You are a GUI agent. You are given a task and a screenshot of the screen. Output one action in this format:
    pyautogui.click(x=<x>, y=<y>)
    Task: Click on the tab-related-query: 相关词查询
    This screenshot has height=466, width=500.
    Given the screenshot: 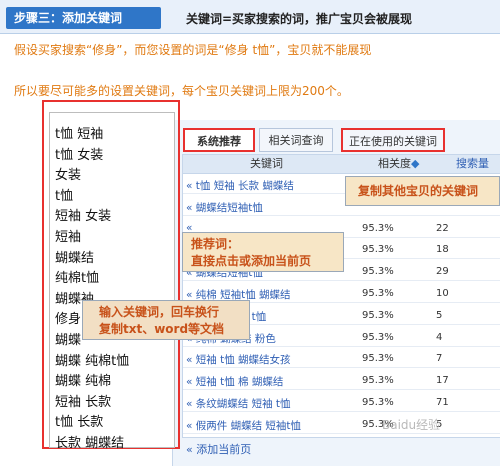 What is the action you would take?
    pyautogui.click(x=296, y=140)
    